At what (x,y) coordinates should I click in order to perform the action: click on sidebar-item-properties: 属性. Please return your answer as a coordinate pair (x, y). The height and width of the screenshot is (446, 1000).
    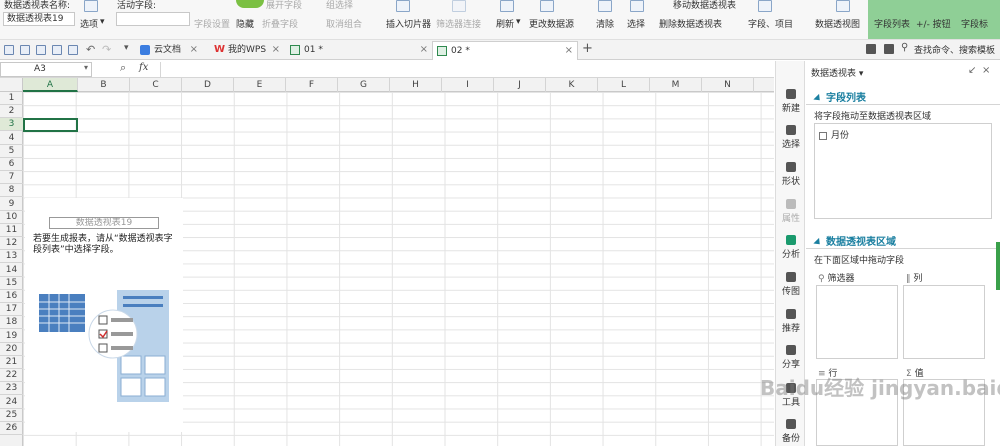
    Looking at the image, I should click on (791, 211).